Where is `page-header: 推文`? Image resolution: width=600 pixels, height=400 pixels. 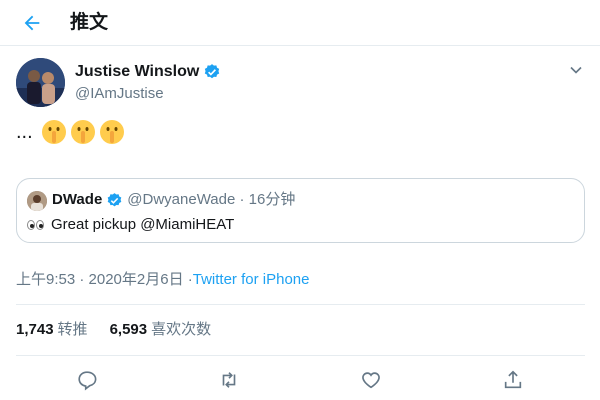 page-header: 推文 is located at coordinates (300, 23).